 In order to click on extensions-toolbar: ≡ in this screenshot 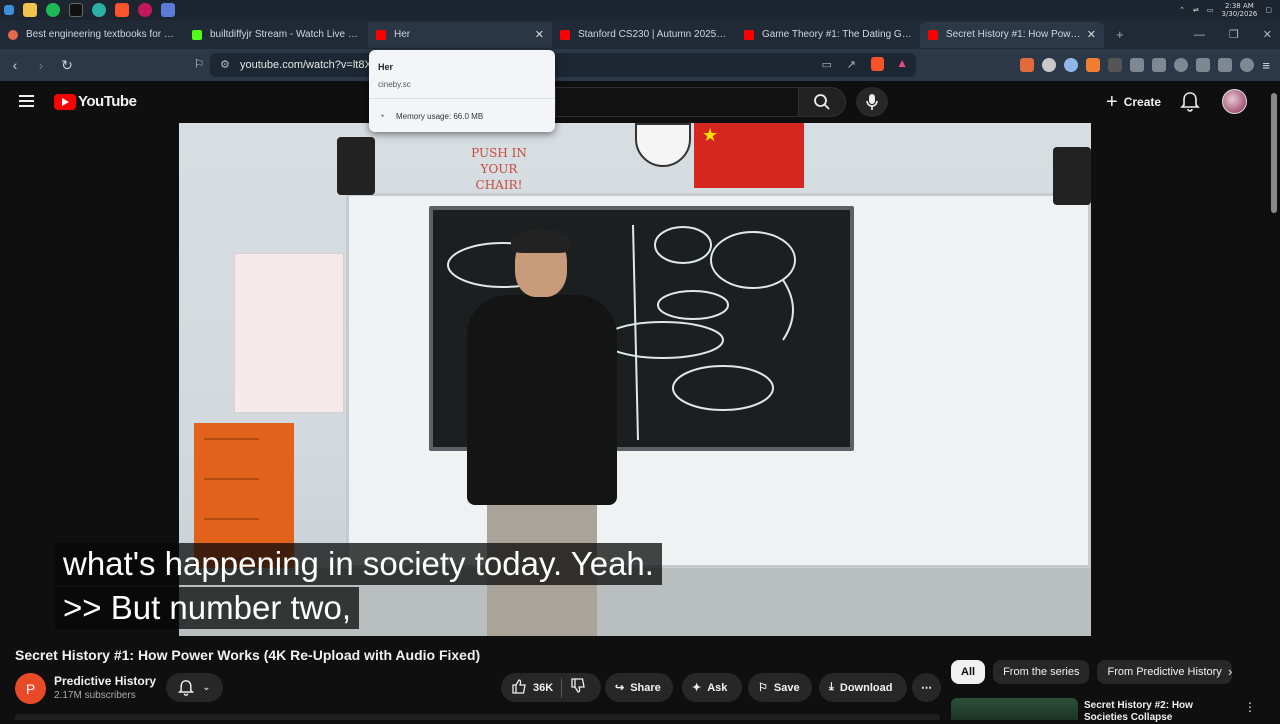, I will do `click(1145, 65)`.